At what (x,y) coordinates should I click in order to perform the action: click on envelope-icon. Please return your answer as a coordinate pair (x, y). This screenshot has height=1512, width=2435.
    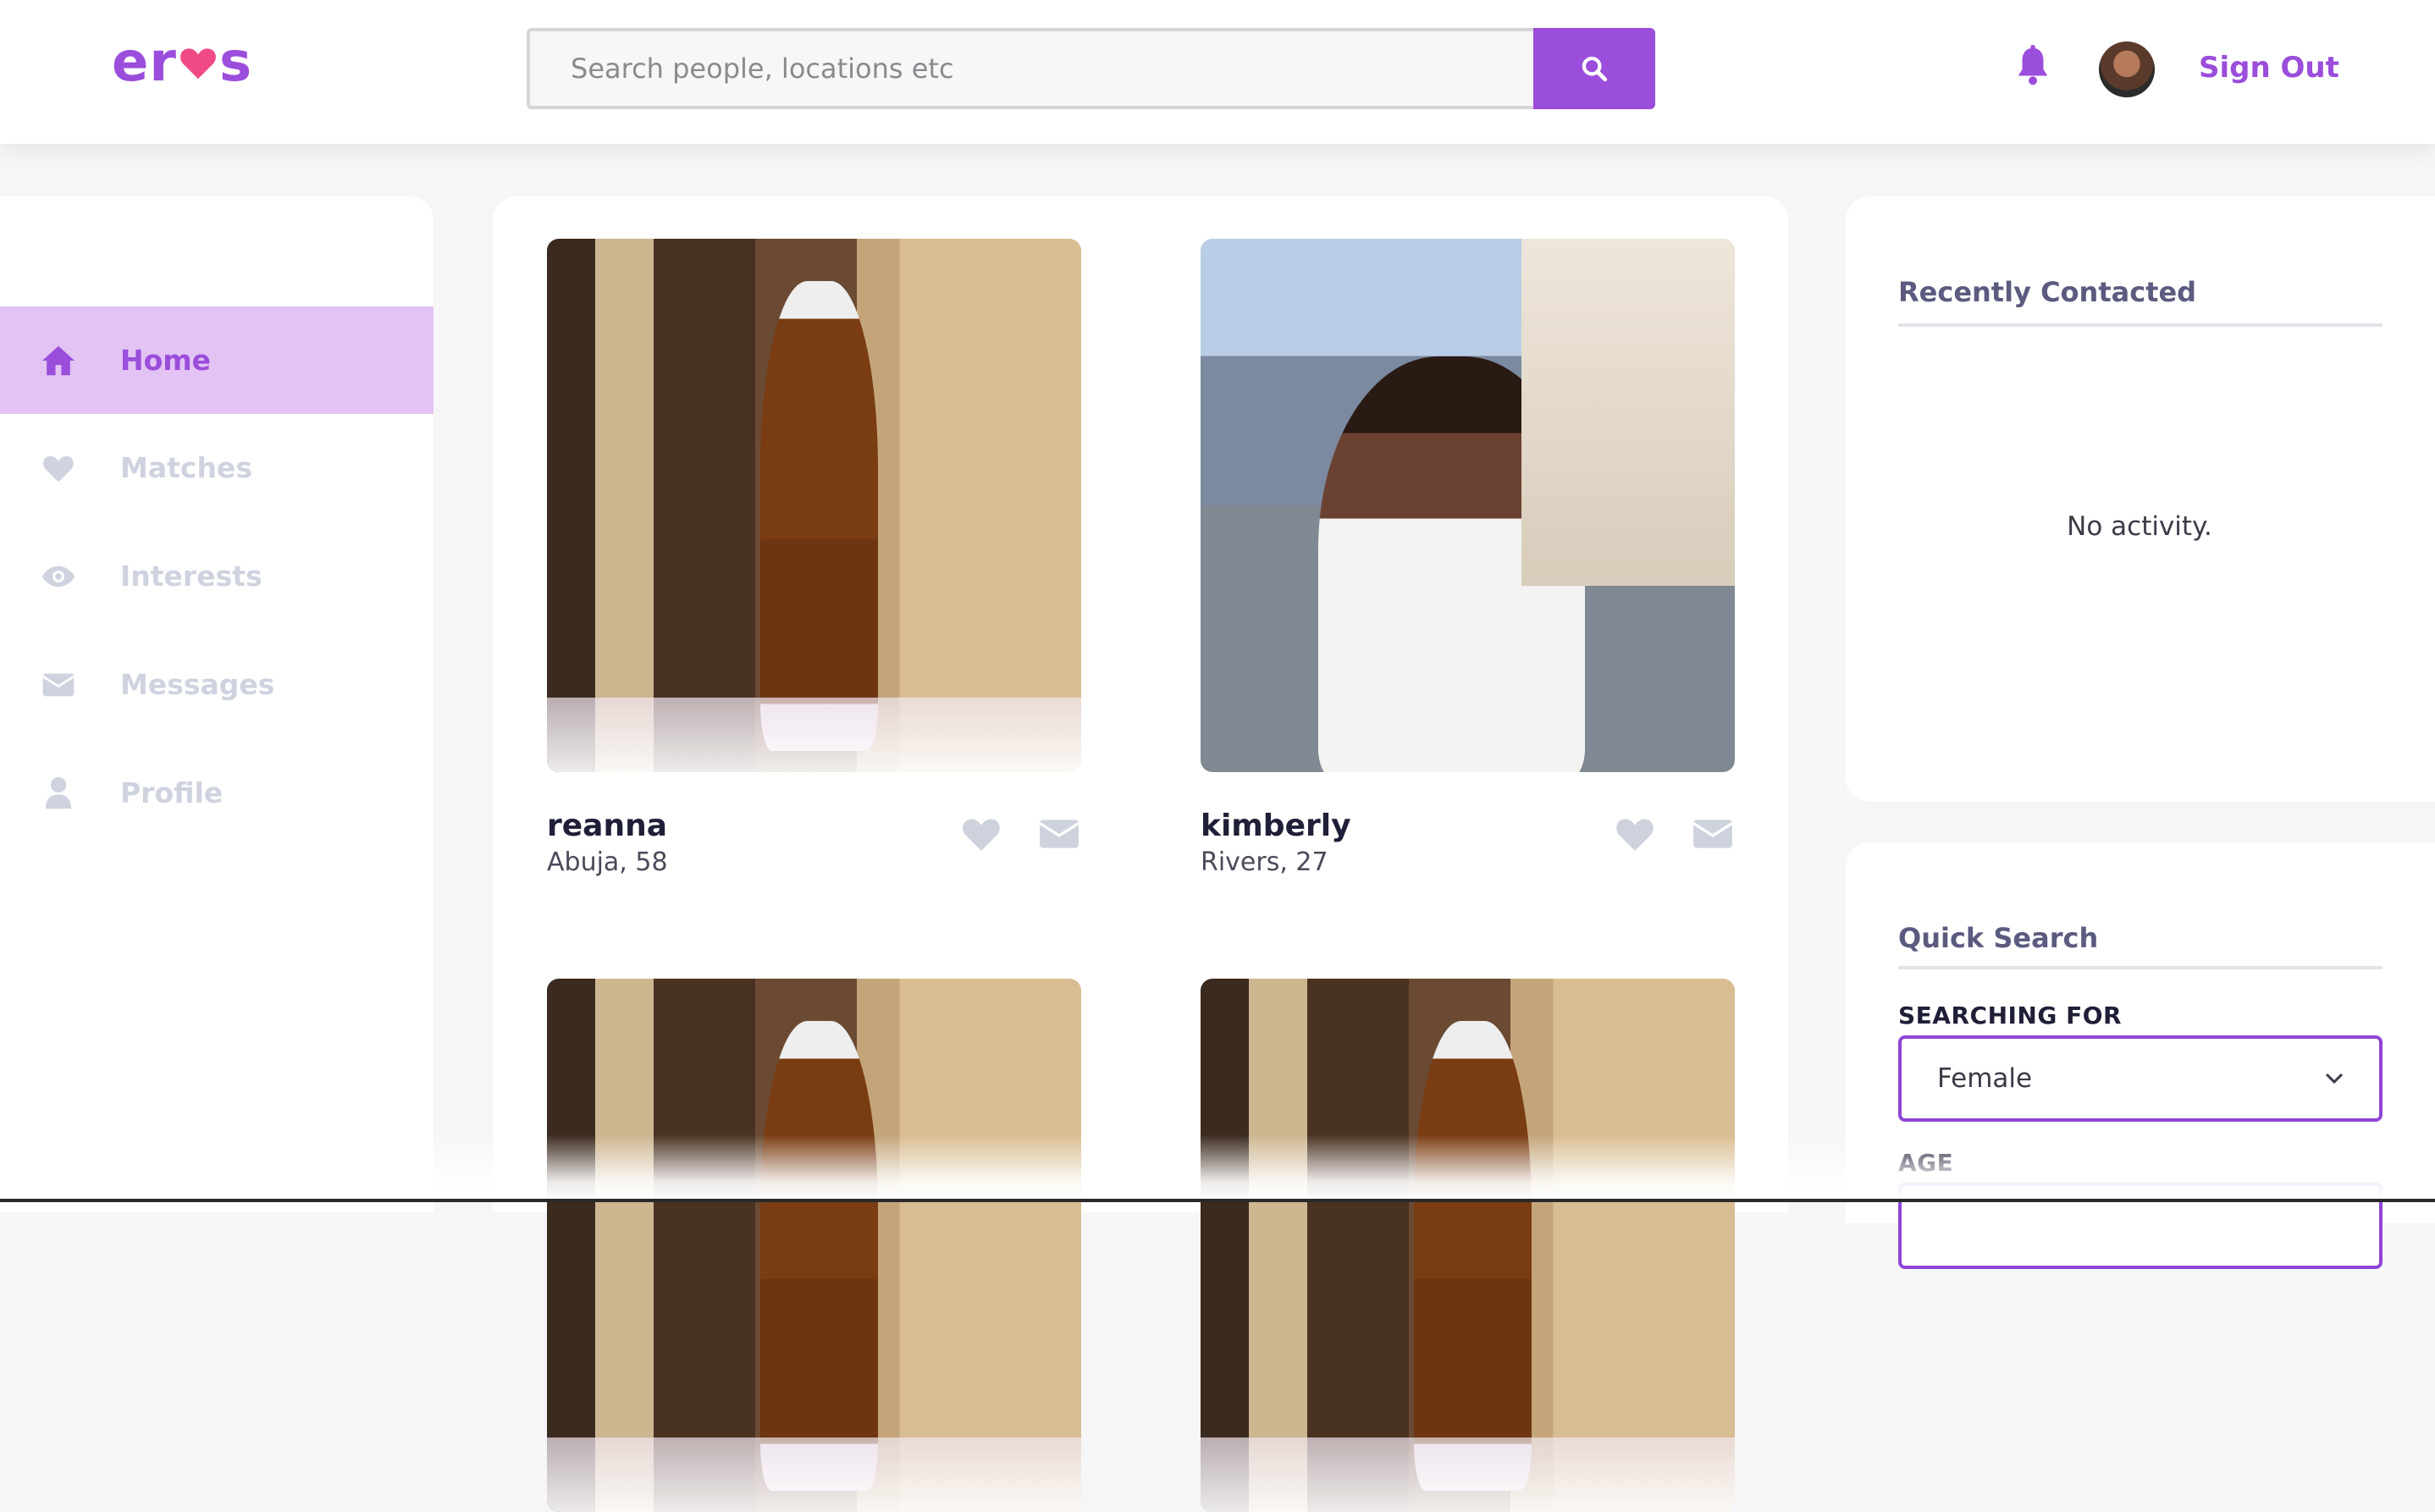
    Looking at the image, I should click on (59, 685).